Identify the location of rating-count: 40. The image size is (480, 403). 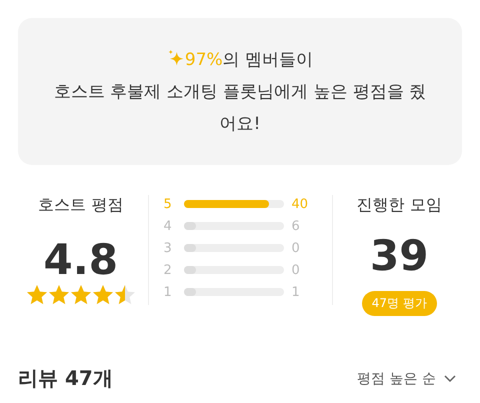
(300, 204).